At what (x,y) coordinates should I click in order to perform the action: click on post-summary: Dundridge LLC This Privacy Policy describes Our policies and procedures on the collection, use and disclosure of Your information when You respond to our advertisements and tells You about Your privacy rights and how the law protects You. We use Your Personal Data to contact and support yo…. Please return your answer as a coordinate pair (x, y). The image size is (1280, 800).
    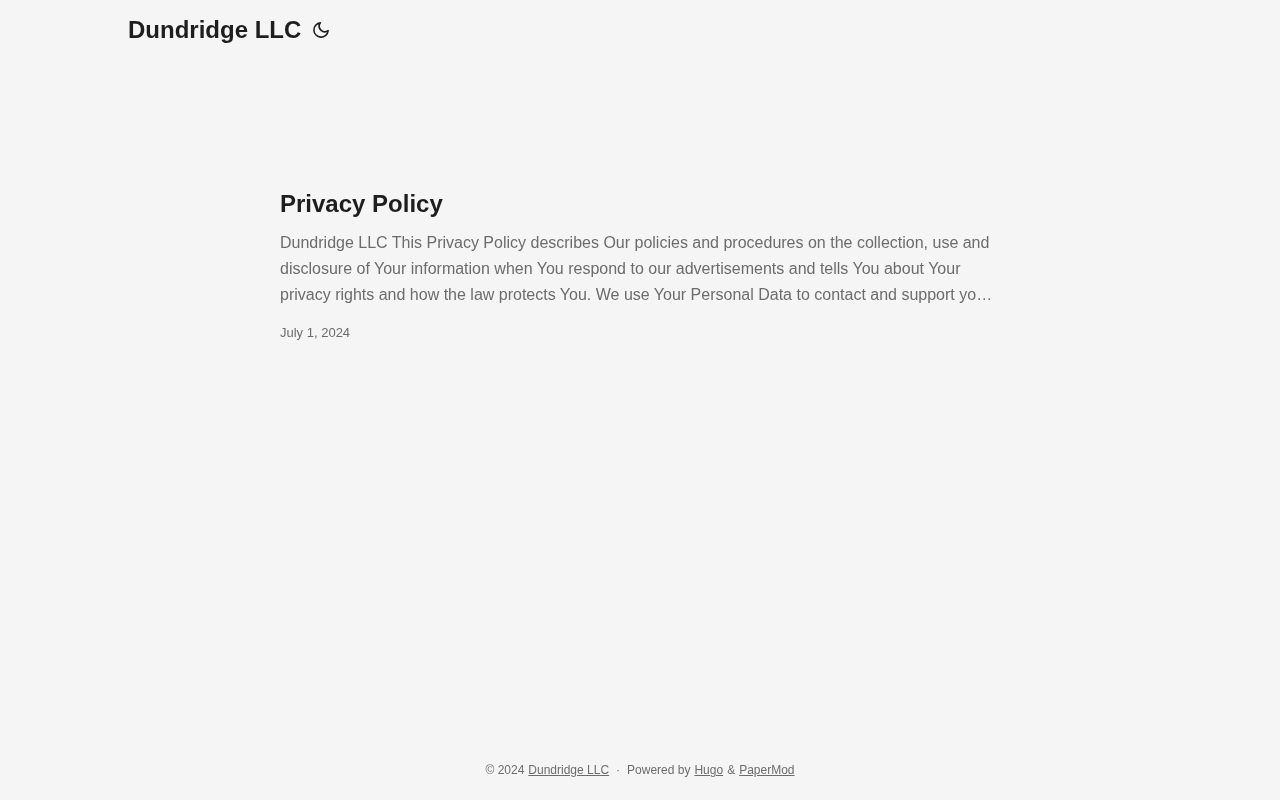
    Looking at the image, I should click on (637, 269).